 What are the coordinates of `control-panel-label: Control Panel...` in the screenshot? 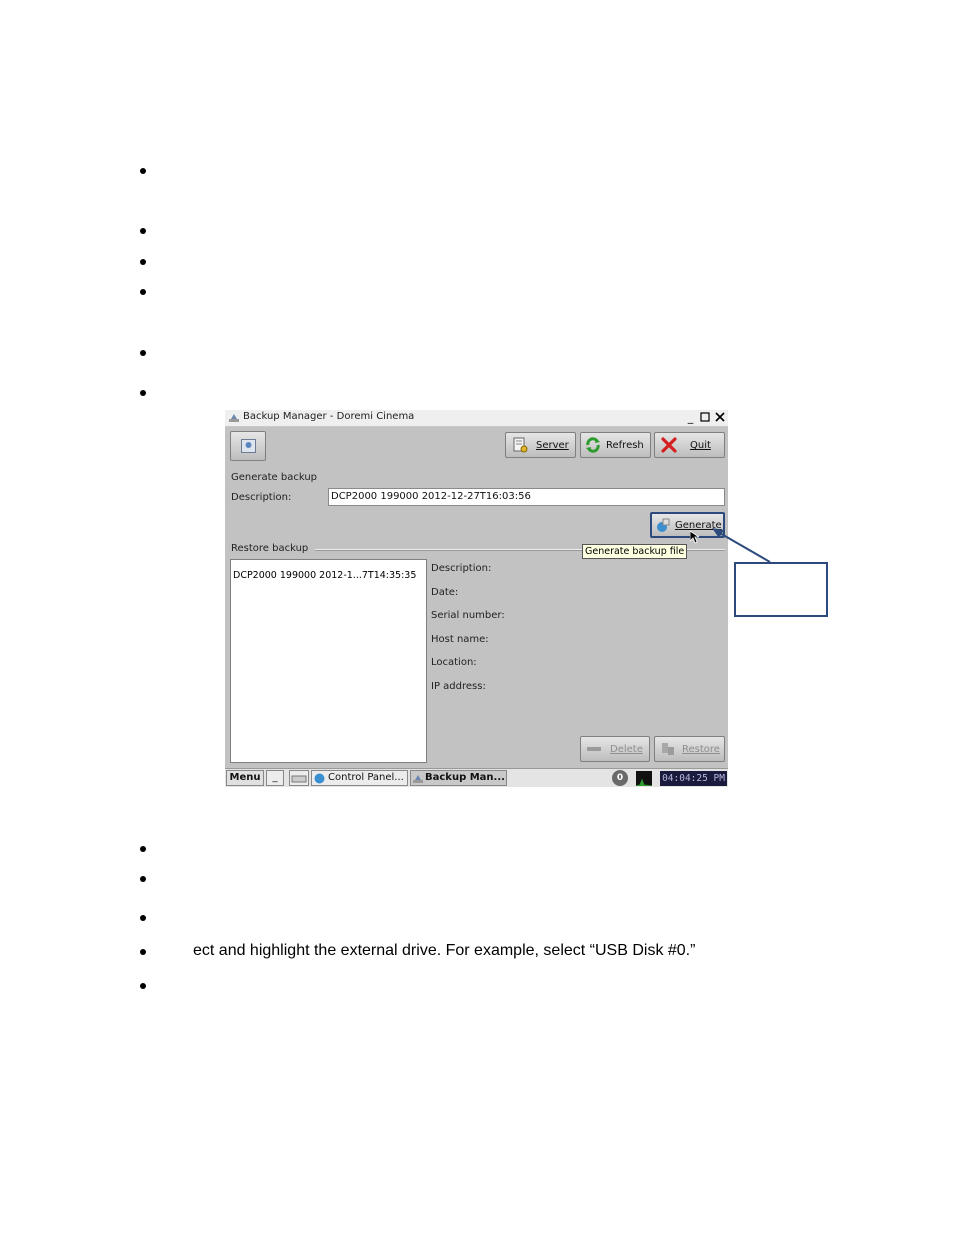 It's located at (366, 777).